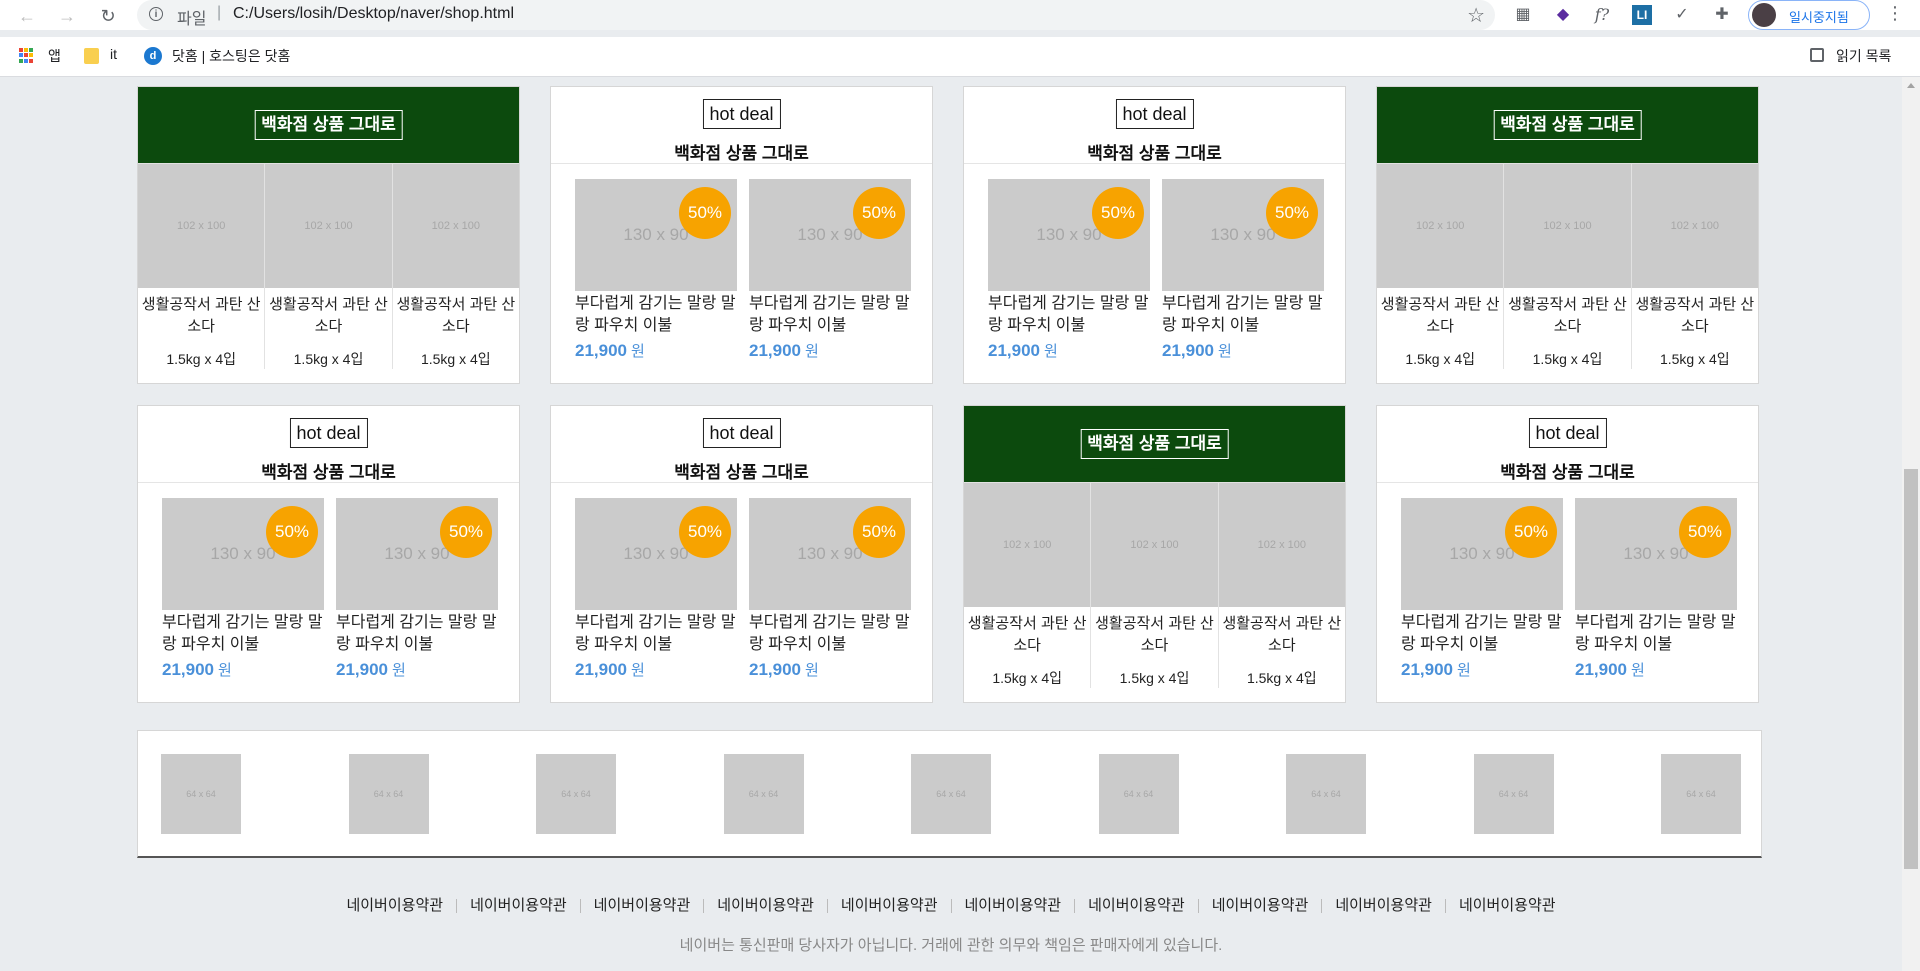  Describe the element at coordinates (156, 14) in the screenshot. I see `info-icon: i` at that location.